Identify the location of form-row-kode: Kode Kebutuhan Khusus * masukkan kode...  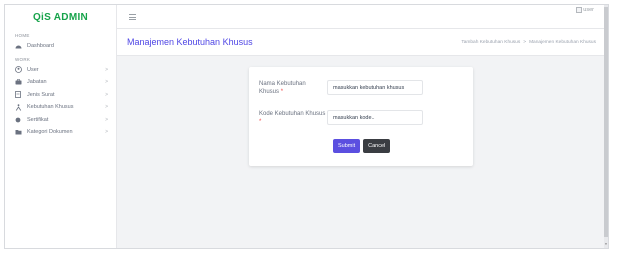
(341, 118).